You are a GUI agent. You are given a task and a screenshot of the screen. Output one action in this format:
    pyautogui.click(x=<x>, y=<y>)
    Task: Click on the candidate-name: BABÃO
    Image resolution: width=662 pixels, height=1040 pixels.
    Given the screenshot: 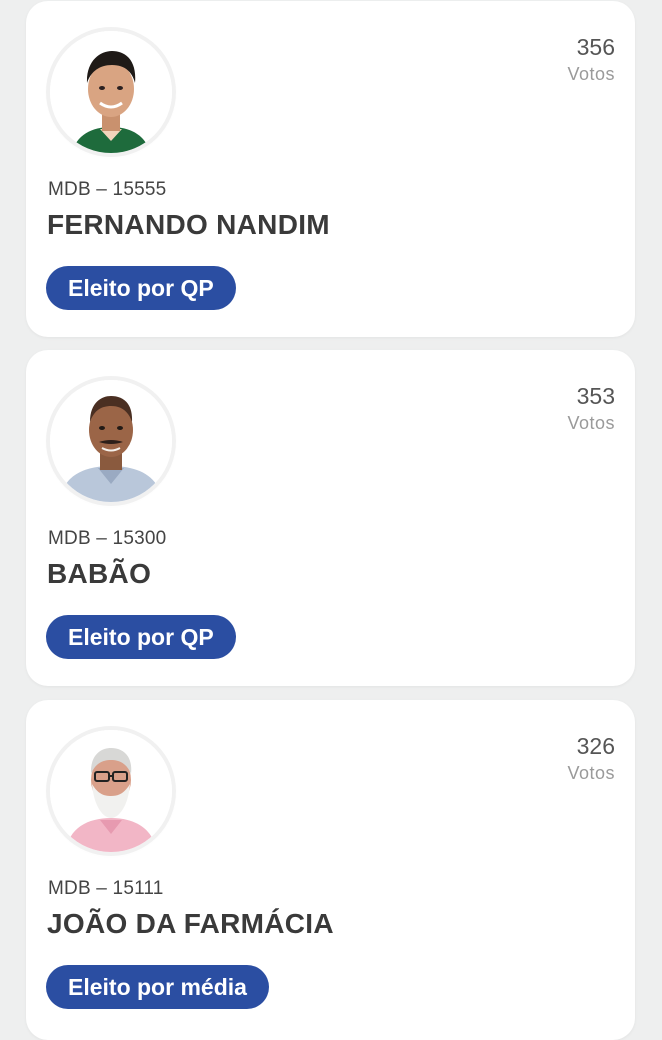 What is the action you would take?
    pyautogui.click(x=99, y=573)
    